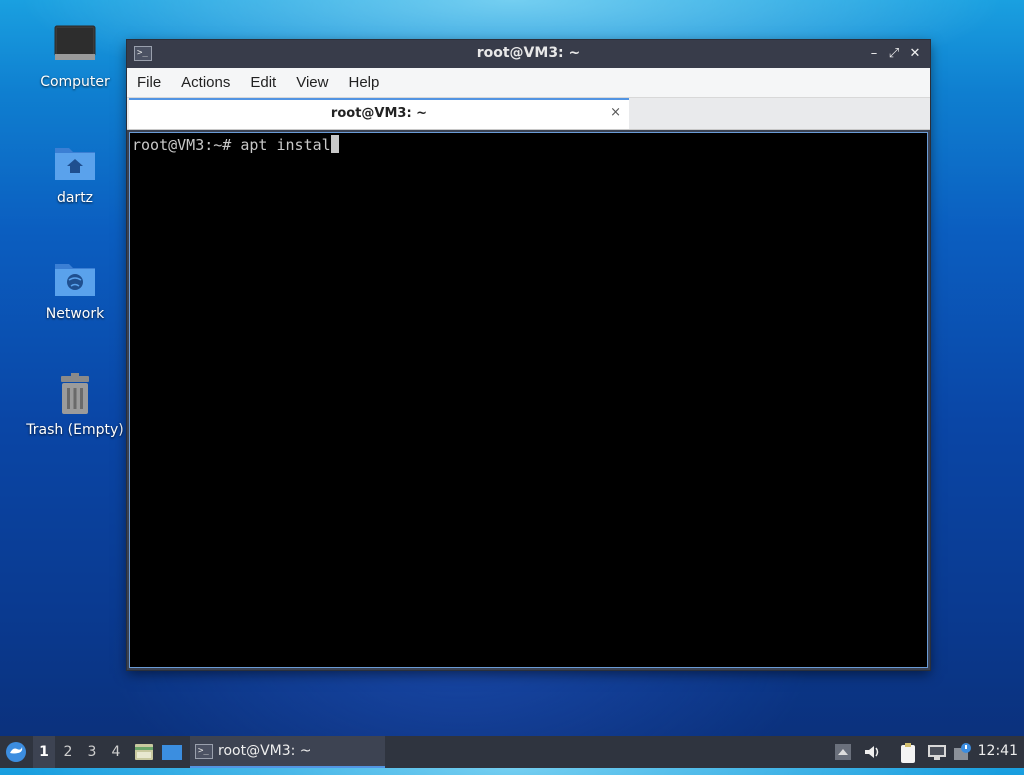 The image size is (1024, 775). I want to click on desktop-icon-computer: Computer, so click(75, 57).